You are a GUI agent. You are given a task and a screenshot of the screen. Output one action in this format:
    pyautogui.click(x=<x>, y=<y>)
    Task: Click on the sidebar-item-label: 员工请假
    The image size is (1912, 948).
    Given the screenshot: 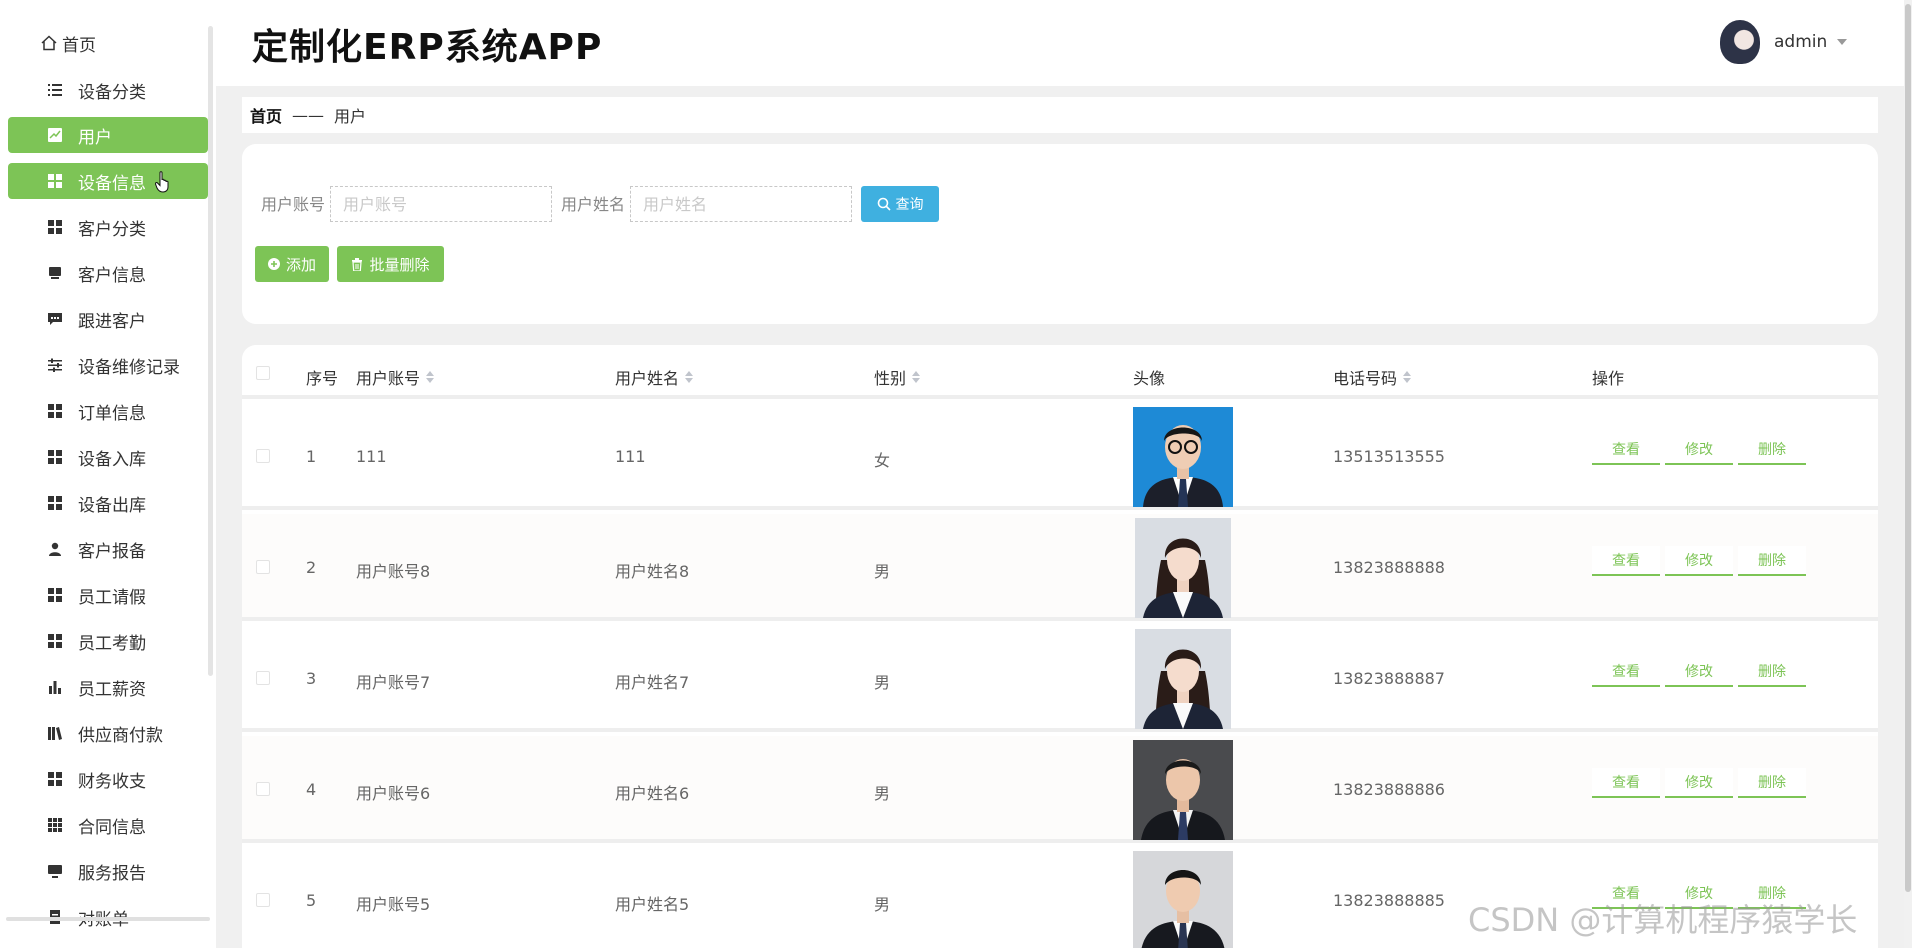 What is the action you would take?
    pyautogui.click(x=112, y=597)
    